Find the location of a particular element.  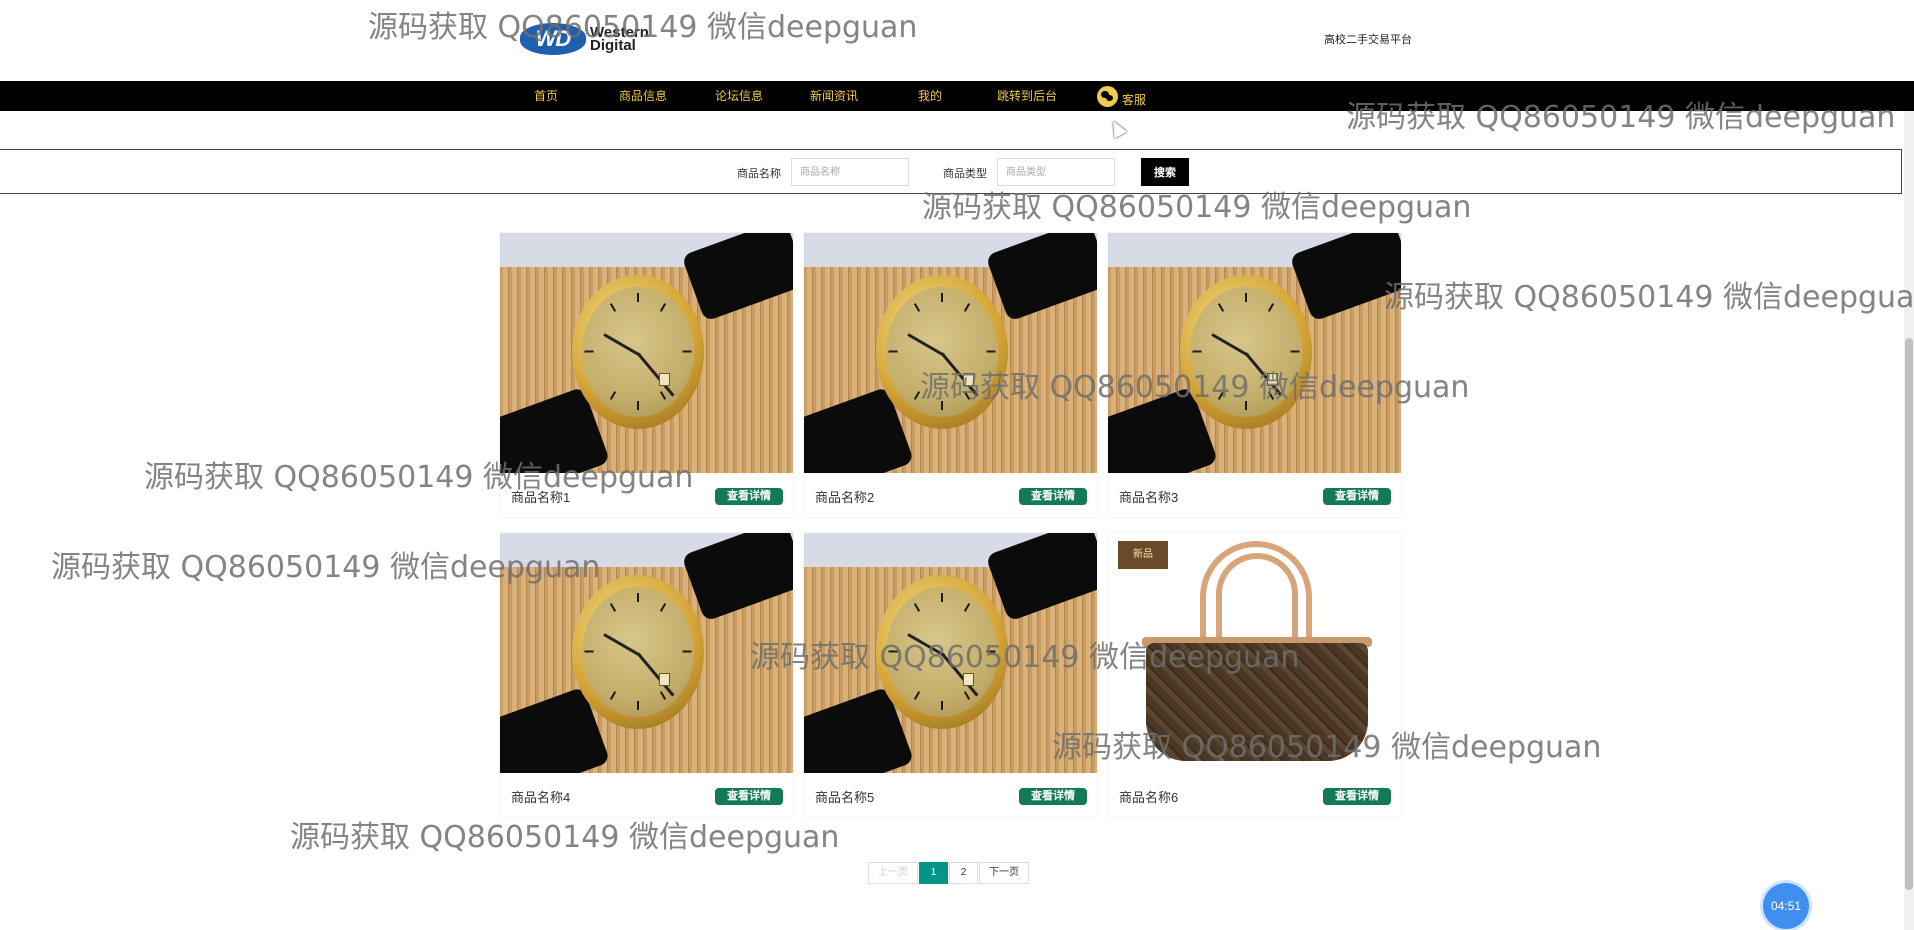

nav-item-mine: 我的 is located at coordinates (930, 96).